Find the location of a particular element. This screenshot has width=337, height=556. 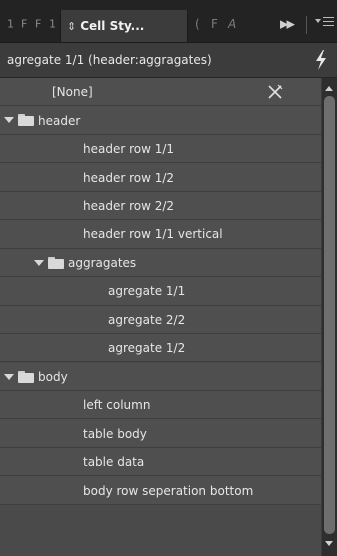

panel-tab-bar: 1 F F 1 ⇕ Cell Sty... ( F A ▶▶ is located at coordinates (168, 21).